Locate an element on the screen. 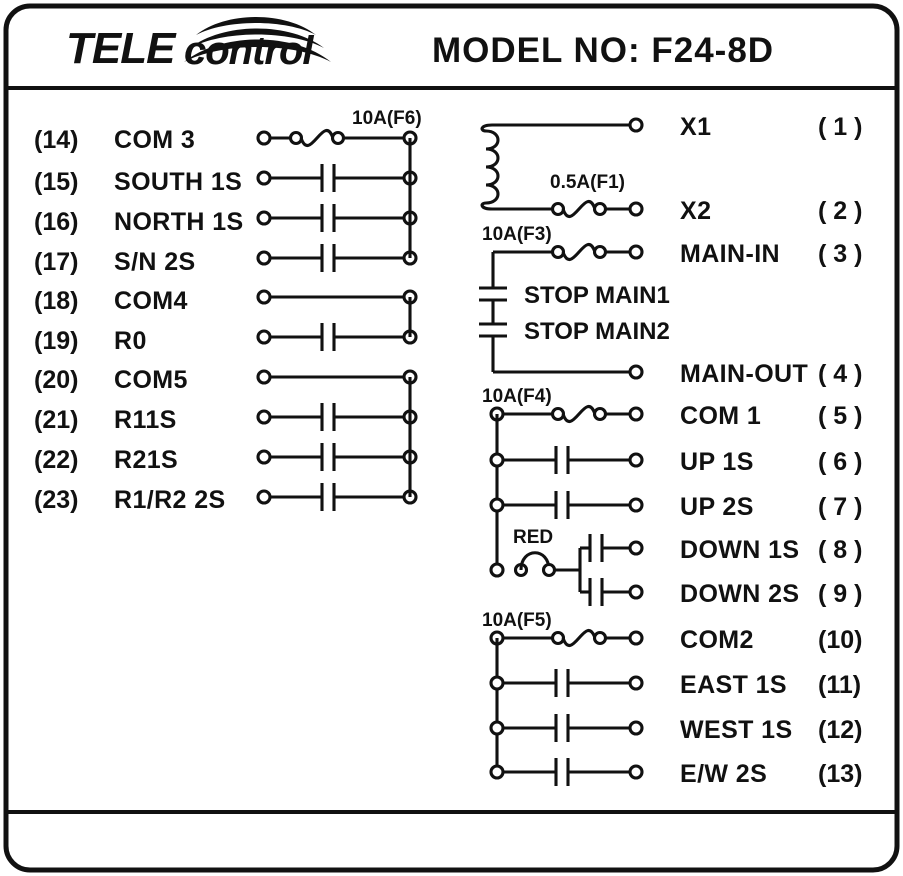 The height and width of the screenshot is (876, 903). left-row-name: COM 3 is located at coordinates (154, 140).